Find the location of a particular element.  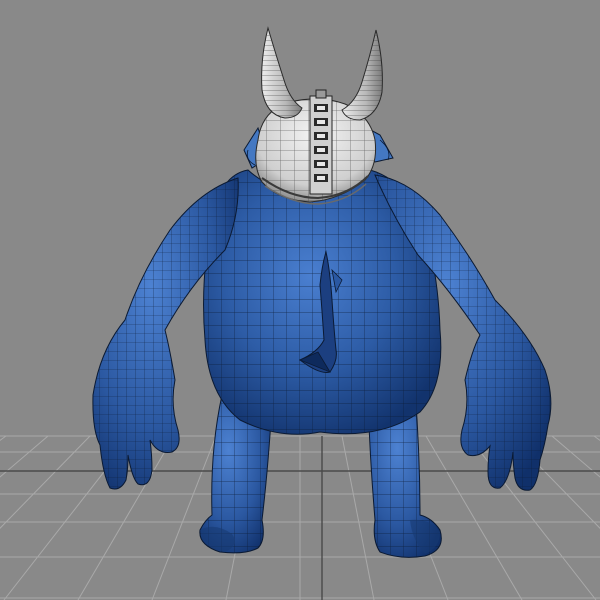

right-horn is located at coordinates (362, 75).